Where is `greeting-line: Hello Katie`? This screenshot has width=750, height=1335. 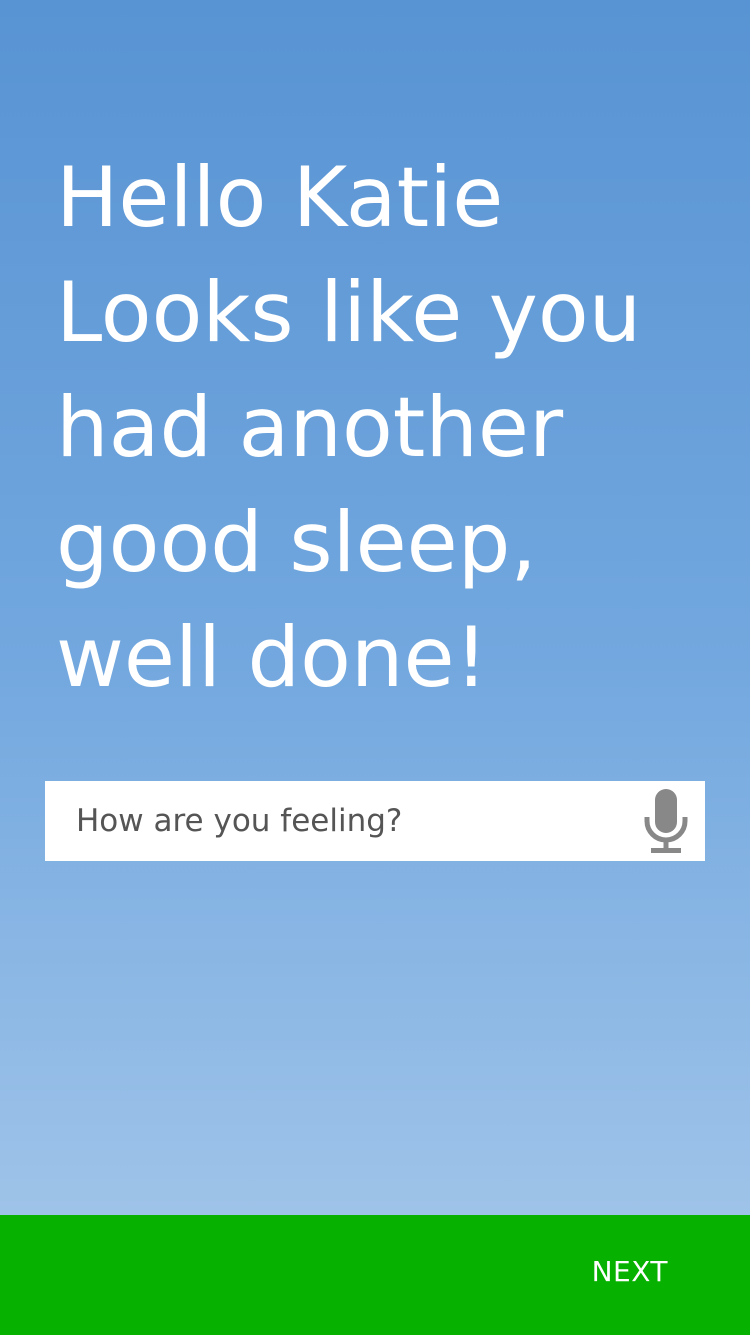
greeting-line: Hello Katie is located at coordinates (280, 197).